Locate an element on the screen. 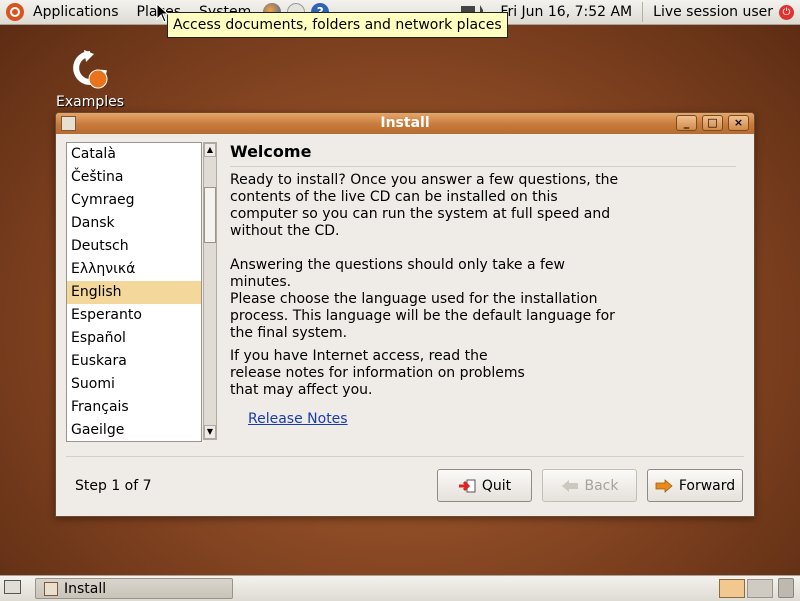  language-item: Français is located at coordinates (134, 407).